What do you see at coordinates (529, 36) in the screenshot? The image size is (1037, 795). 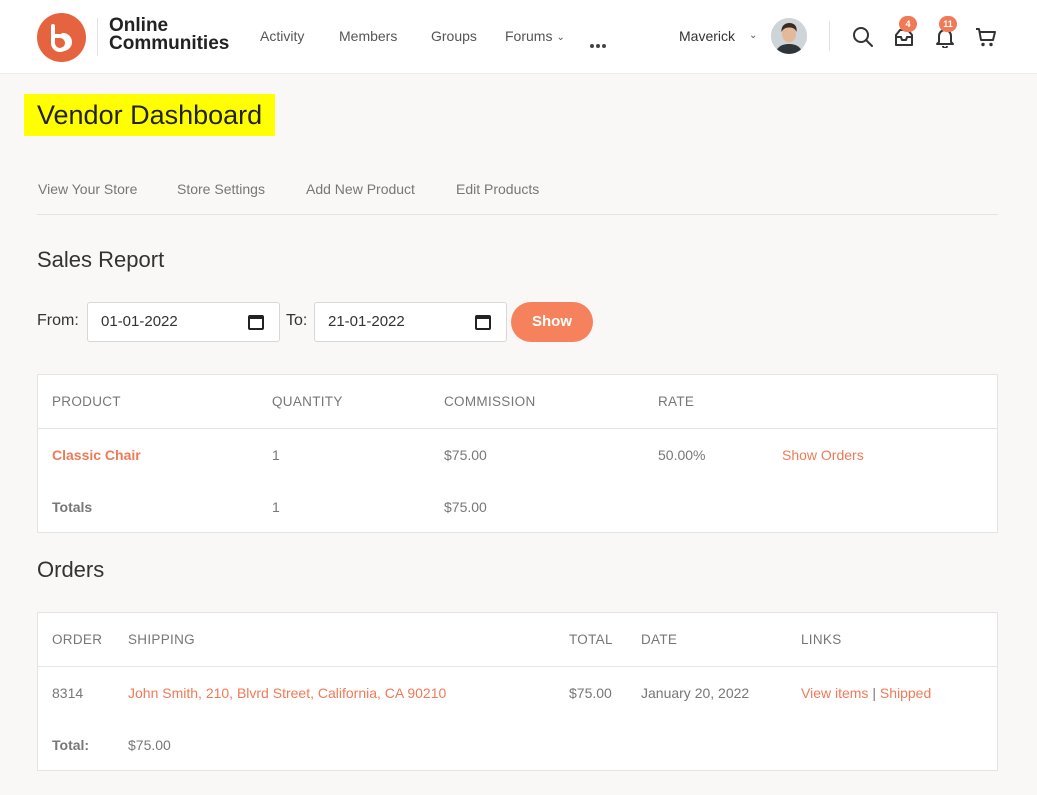 I see `nav-forums-label: Forums` at bounding box center [529, 36].